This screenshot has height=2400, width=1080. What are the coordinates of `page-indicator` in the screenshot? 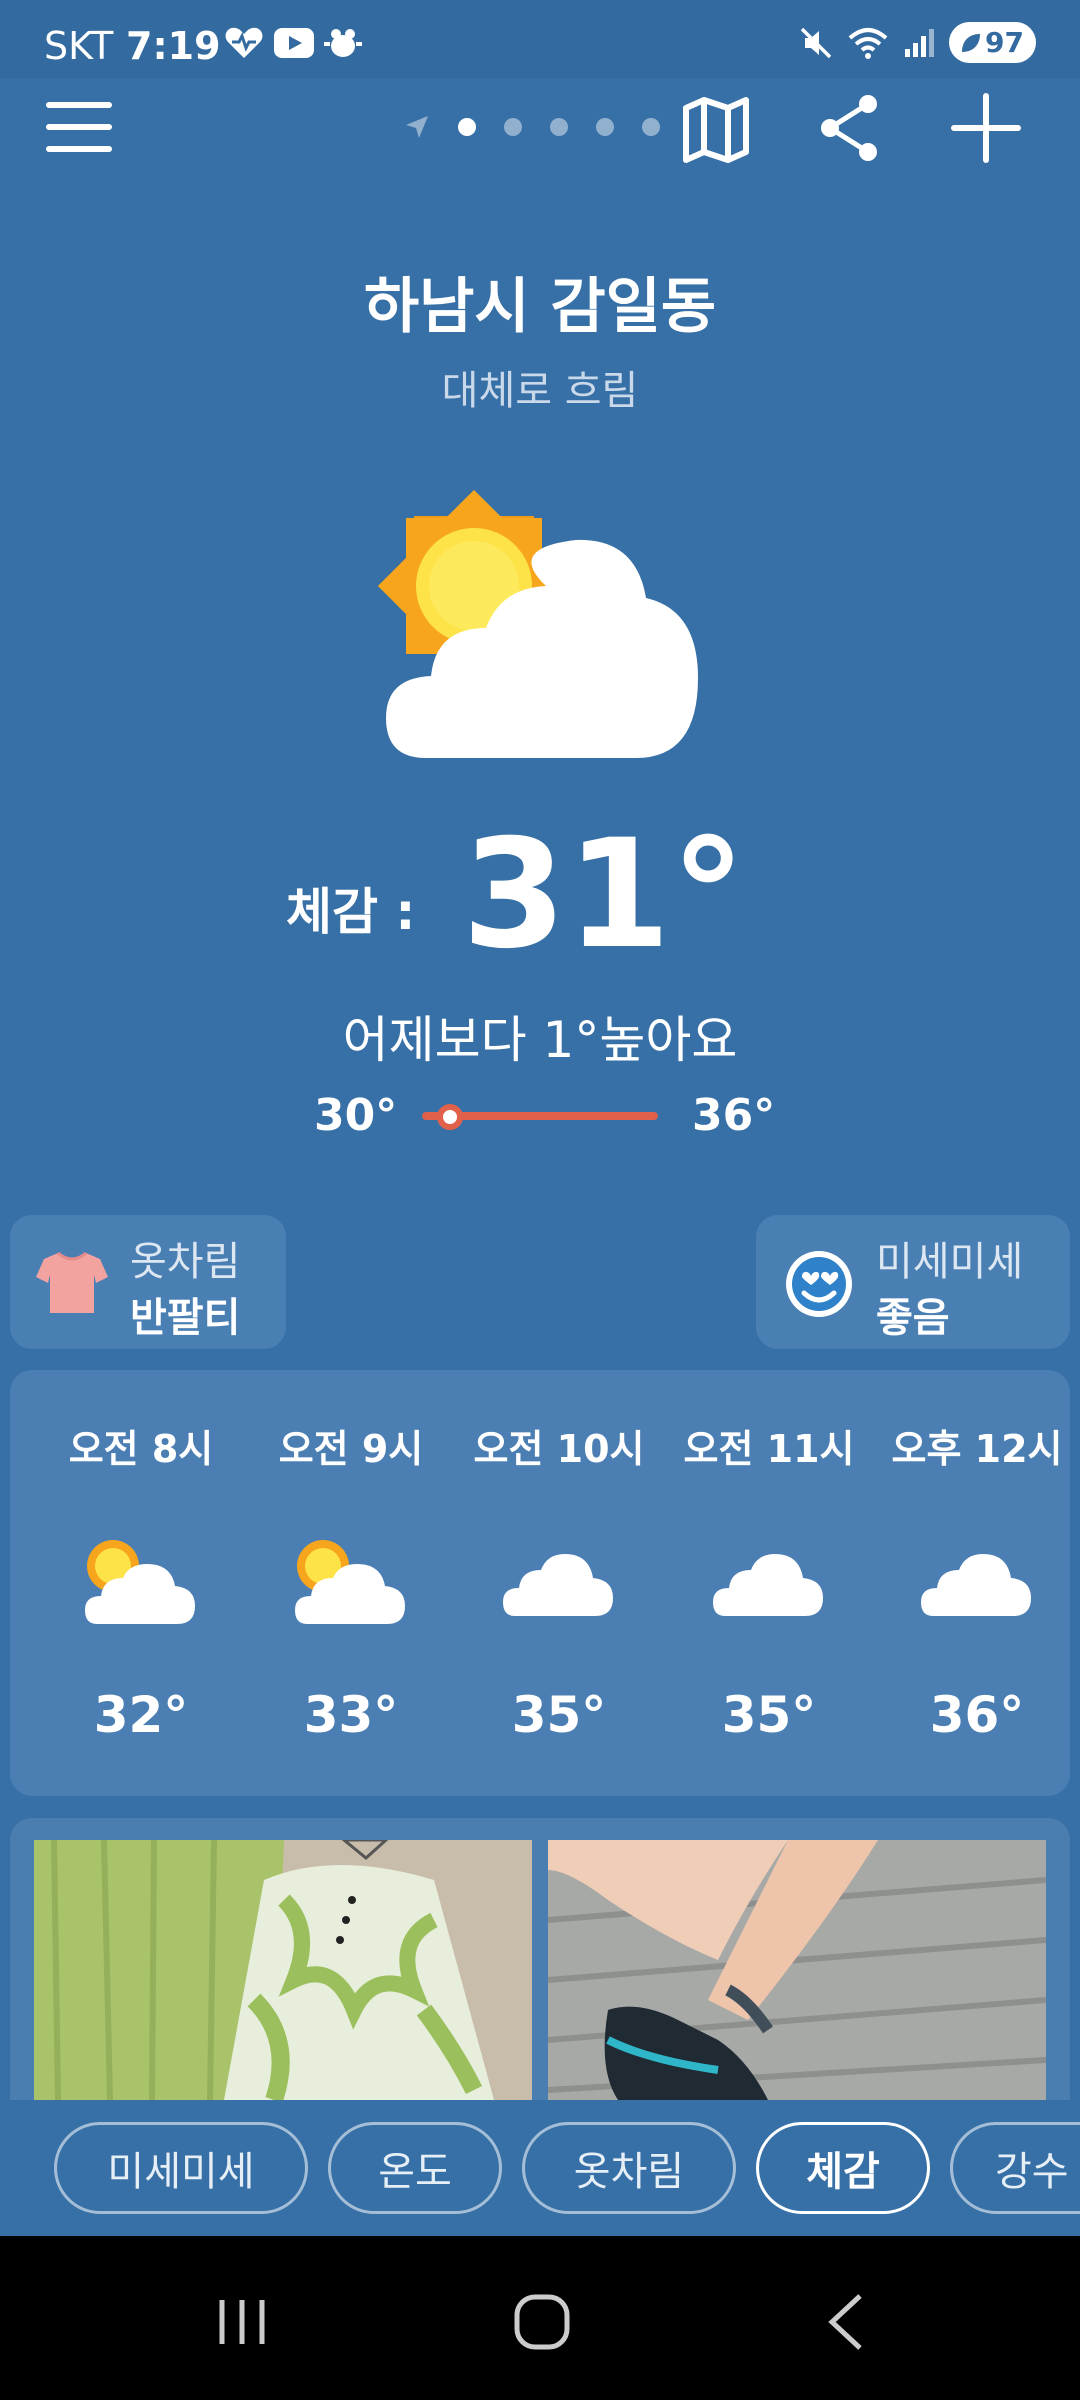 It's located at (532, 127).